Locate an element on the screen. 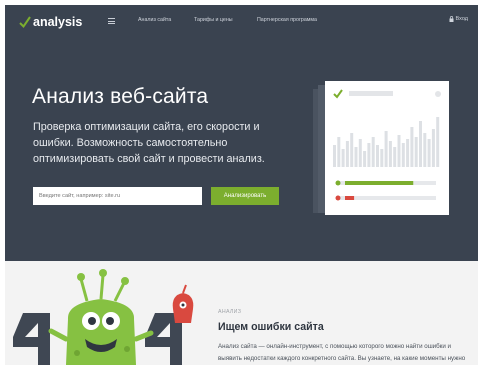  red-monster-graphic is located at coordinates (183, 303).